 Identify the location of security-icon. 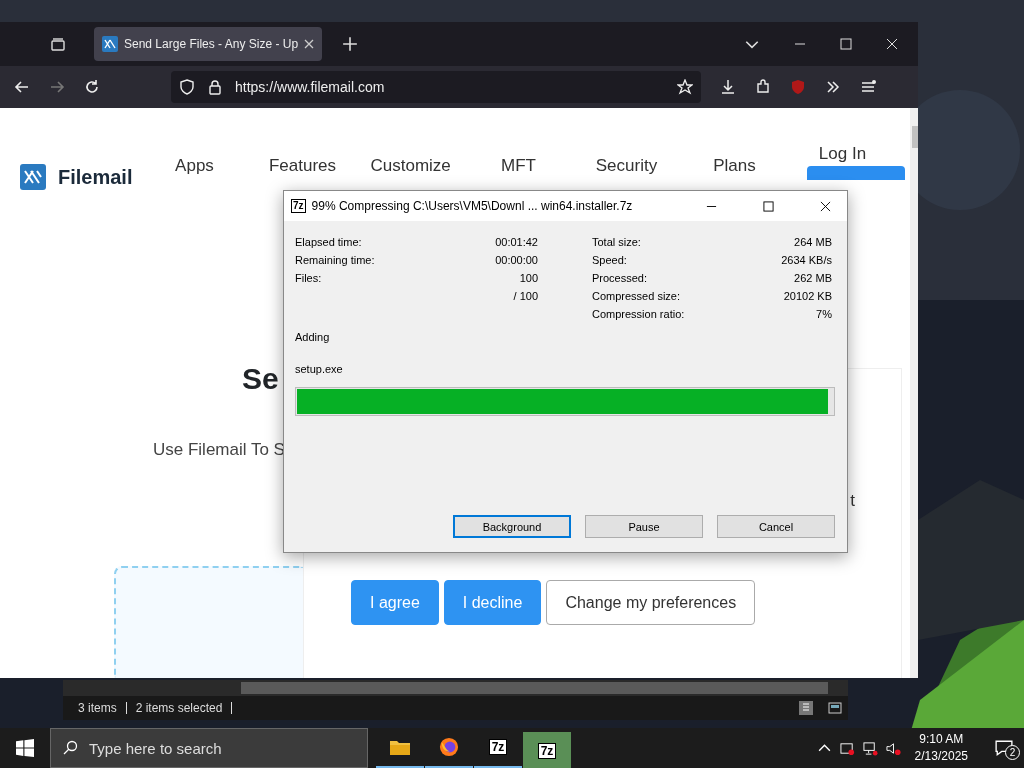
(847, 748).